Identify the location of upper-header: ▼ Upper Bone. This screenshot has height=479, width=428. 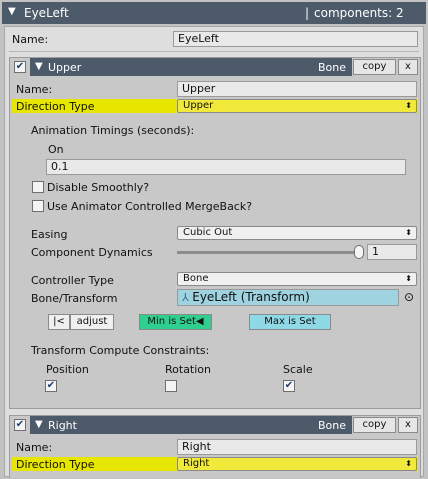
(191, 67).